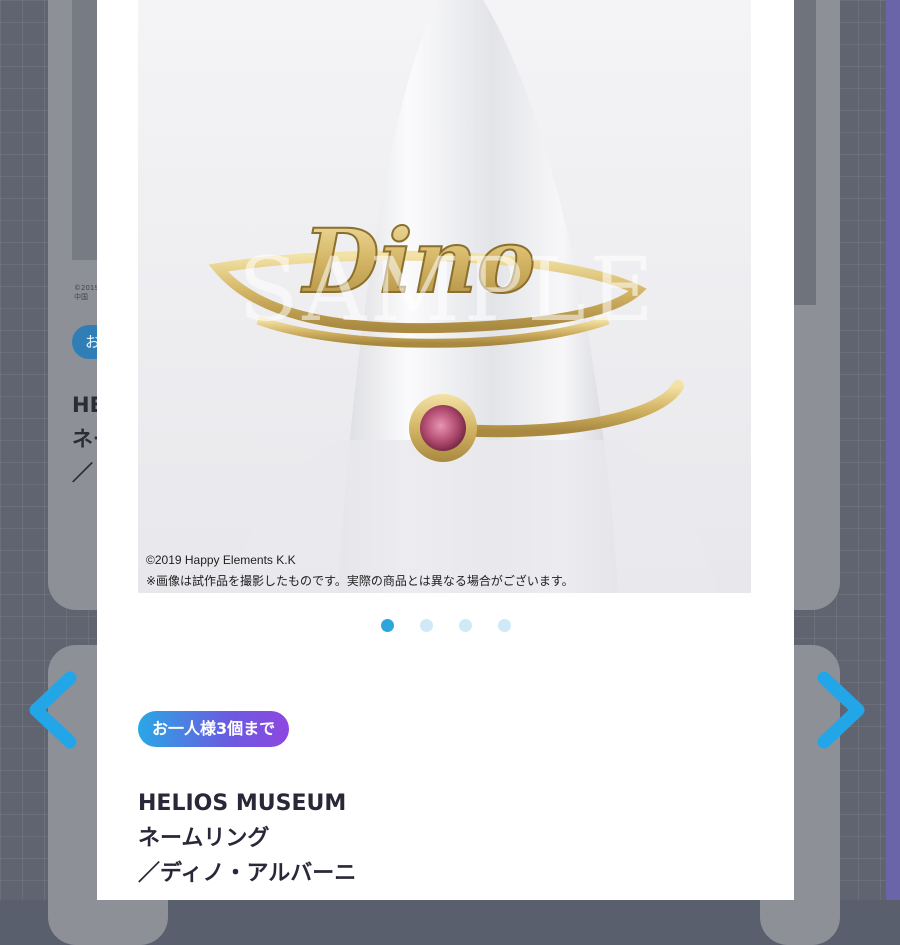 The width and height of the screenshot is (900, 945). Describe the element at coordinates (81, 297) in the screenshot. I see `background-caption-line: 中国` at that location.